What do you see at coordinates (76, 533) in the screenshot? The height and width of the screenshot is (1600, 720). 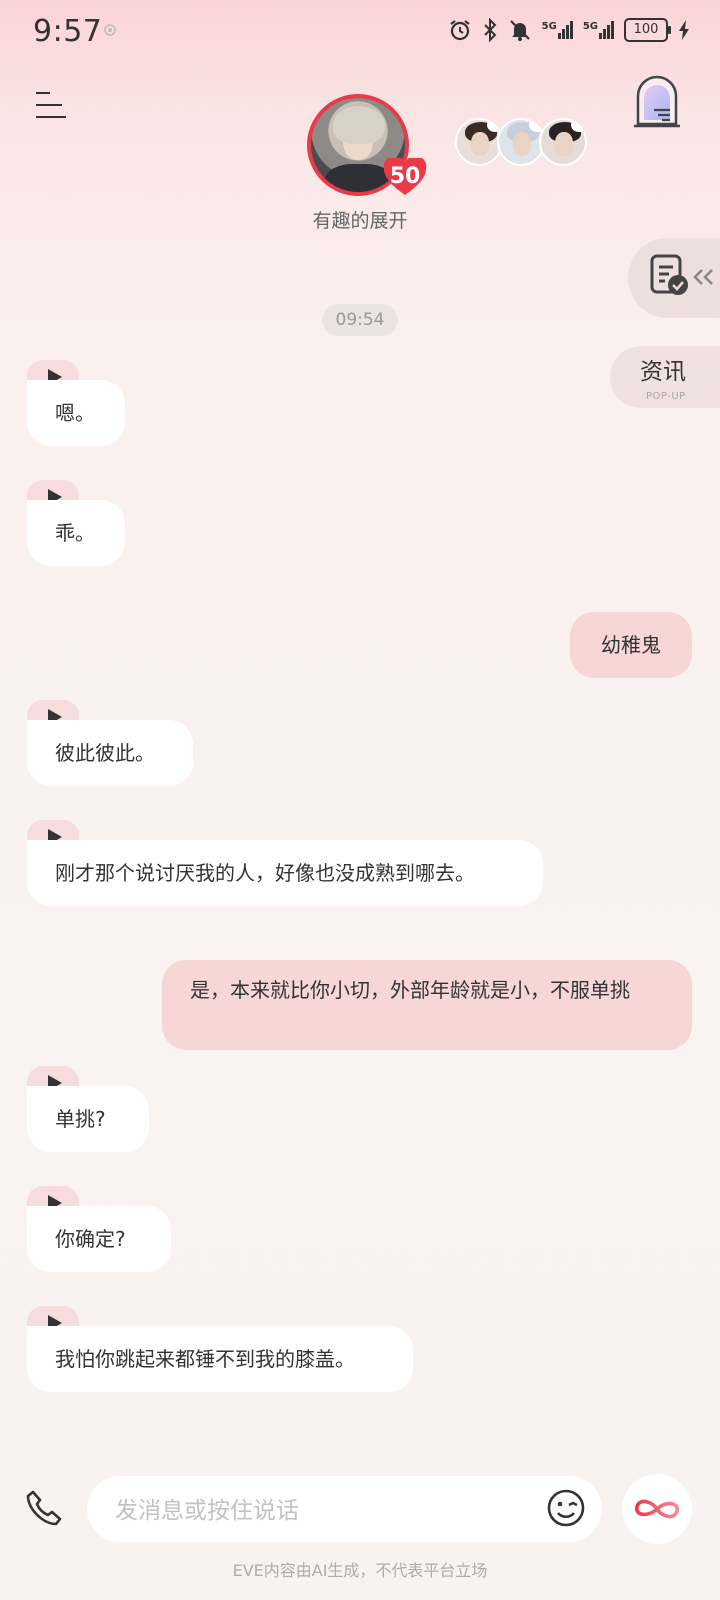 I see `message-bubble: 乖。` at bounding box center [76, 533].